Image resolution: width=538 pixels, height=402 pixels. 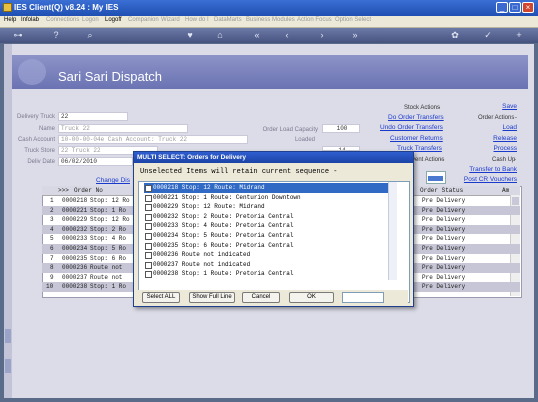 I want to click on heart-icon: ♥, so click(x=190, y=35).